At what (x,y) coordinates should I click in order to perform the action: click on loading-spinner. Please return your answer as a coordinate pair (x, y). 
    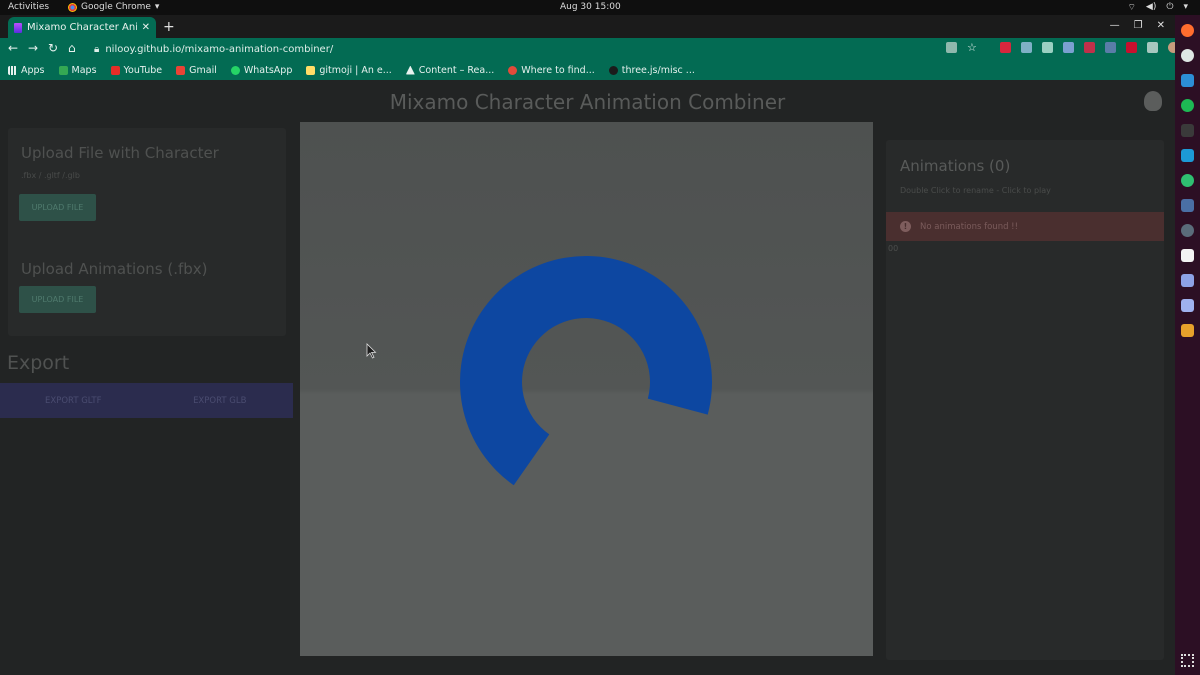
    Looking at the image, I should click on (586, 371).